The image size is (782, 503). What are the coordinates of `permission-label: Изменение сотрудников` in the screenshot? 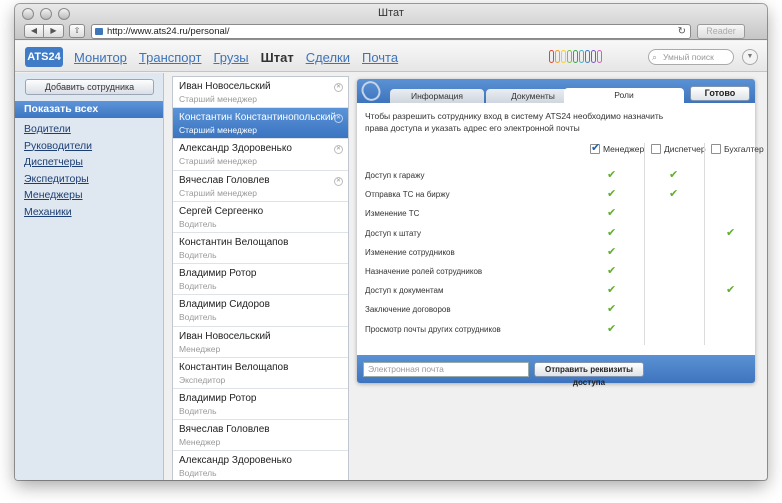 It's located at (410, 252).